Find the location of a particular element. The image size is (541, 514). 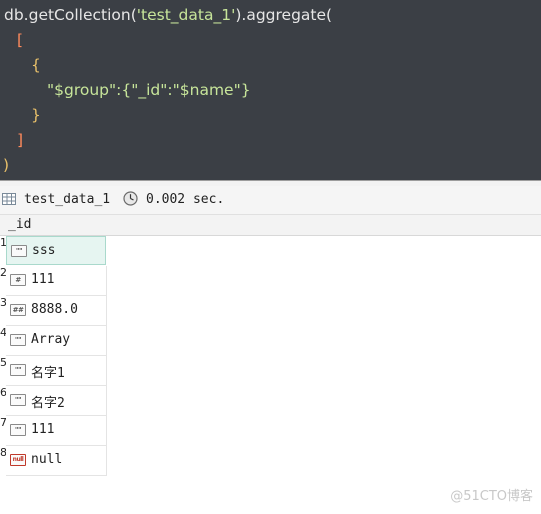

table-row: 4 "" Array is located at coordinates (53, 341).